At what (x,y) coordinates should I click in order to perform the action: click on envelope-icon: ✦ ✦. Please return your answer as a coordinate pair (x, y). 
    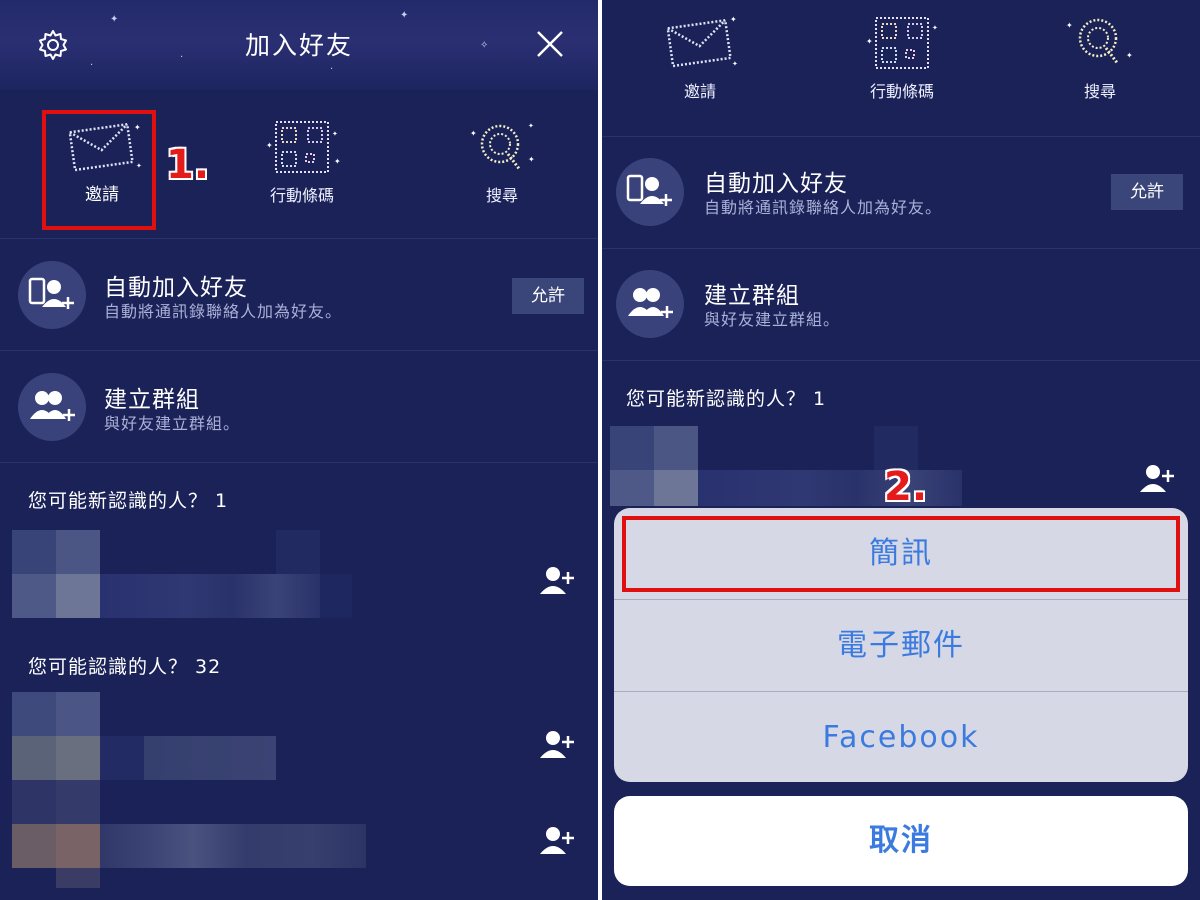
    Looking at the image, I should click on (702, 41).